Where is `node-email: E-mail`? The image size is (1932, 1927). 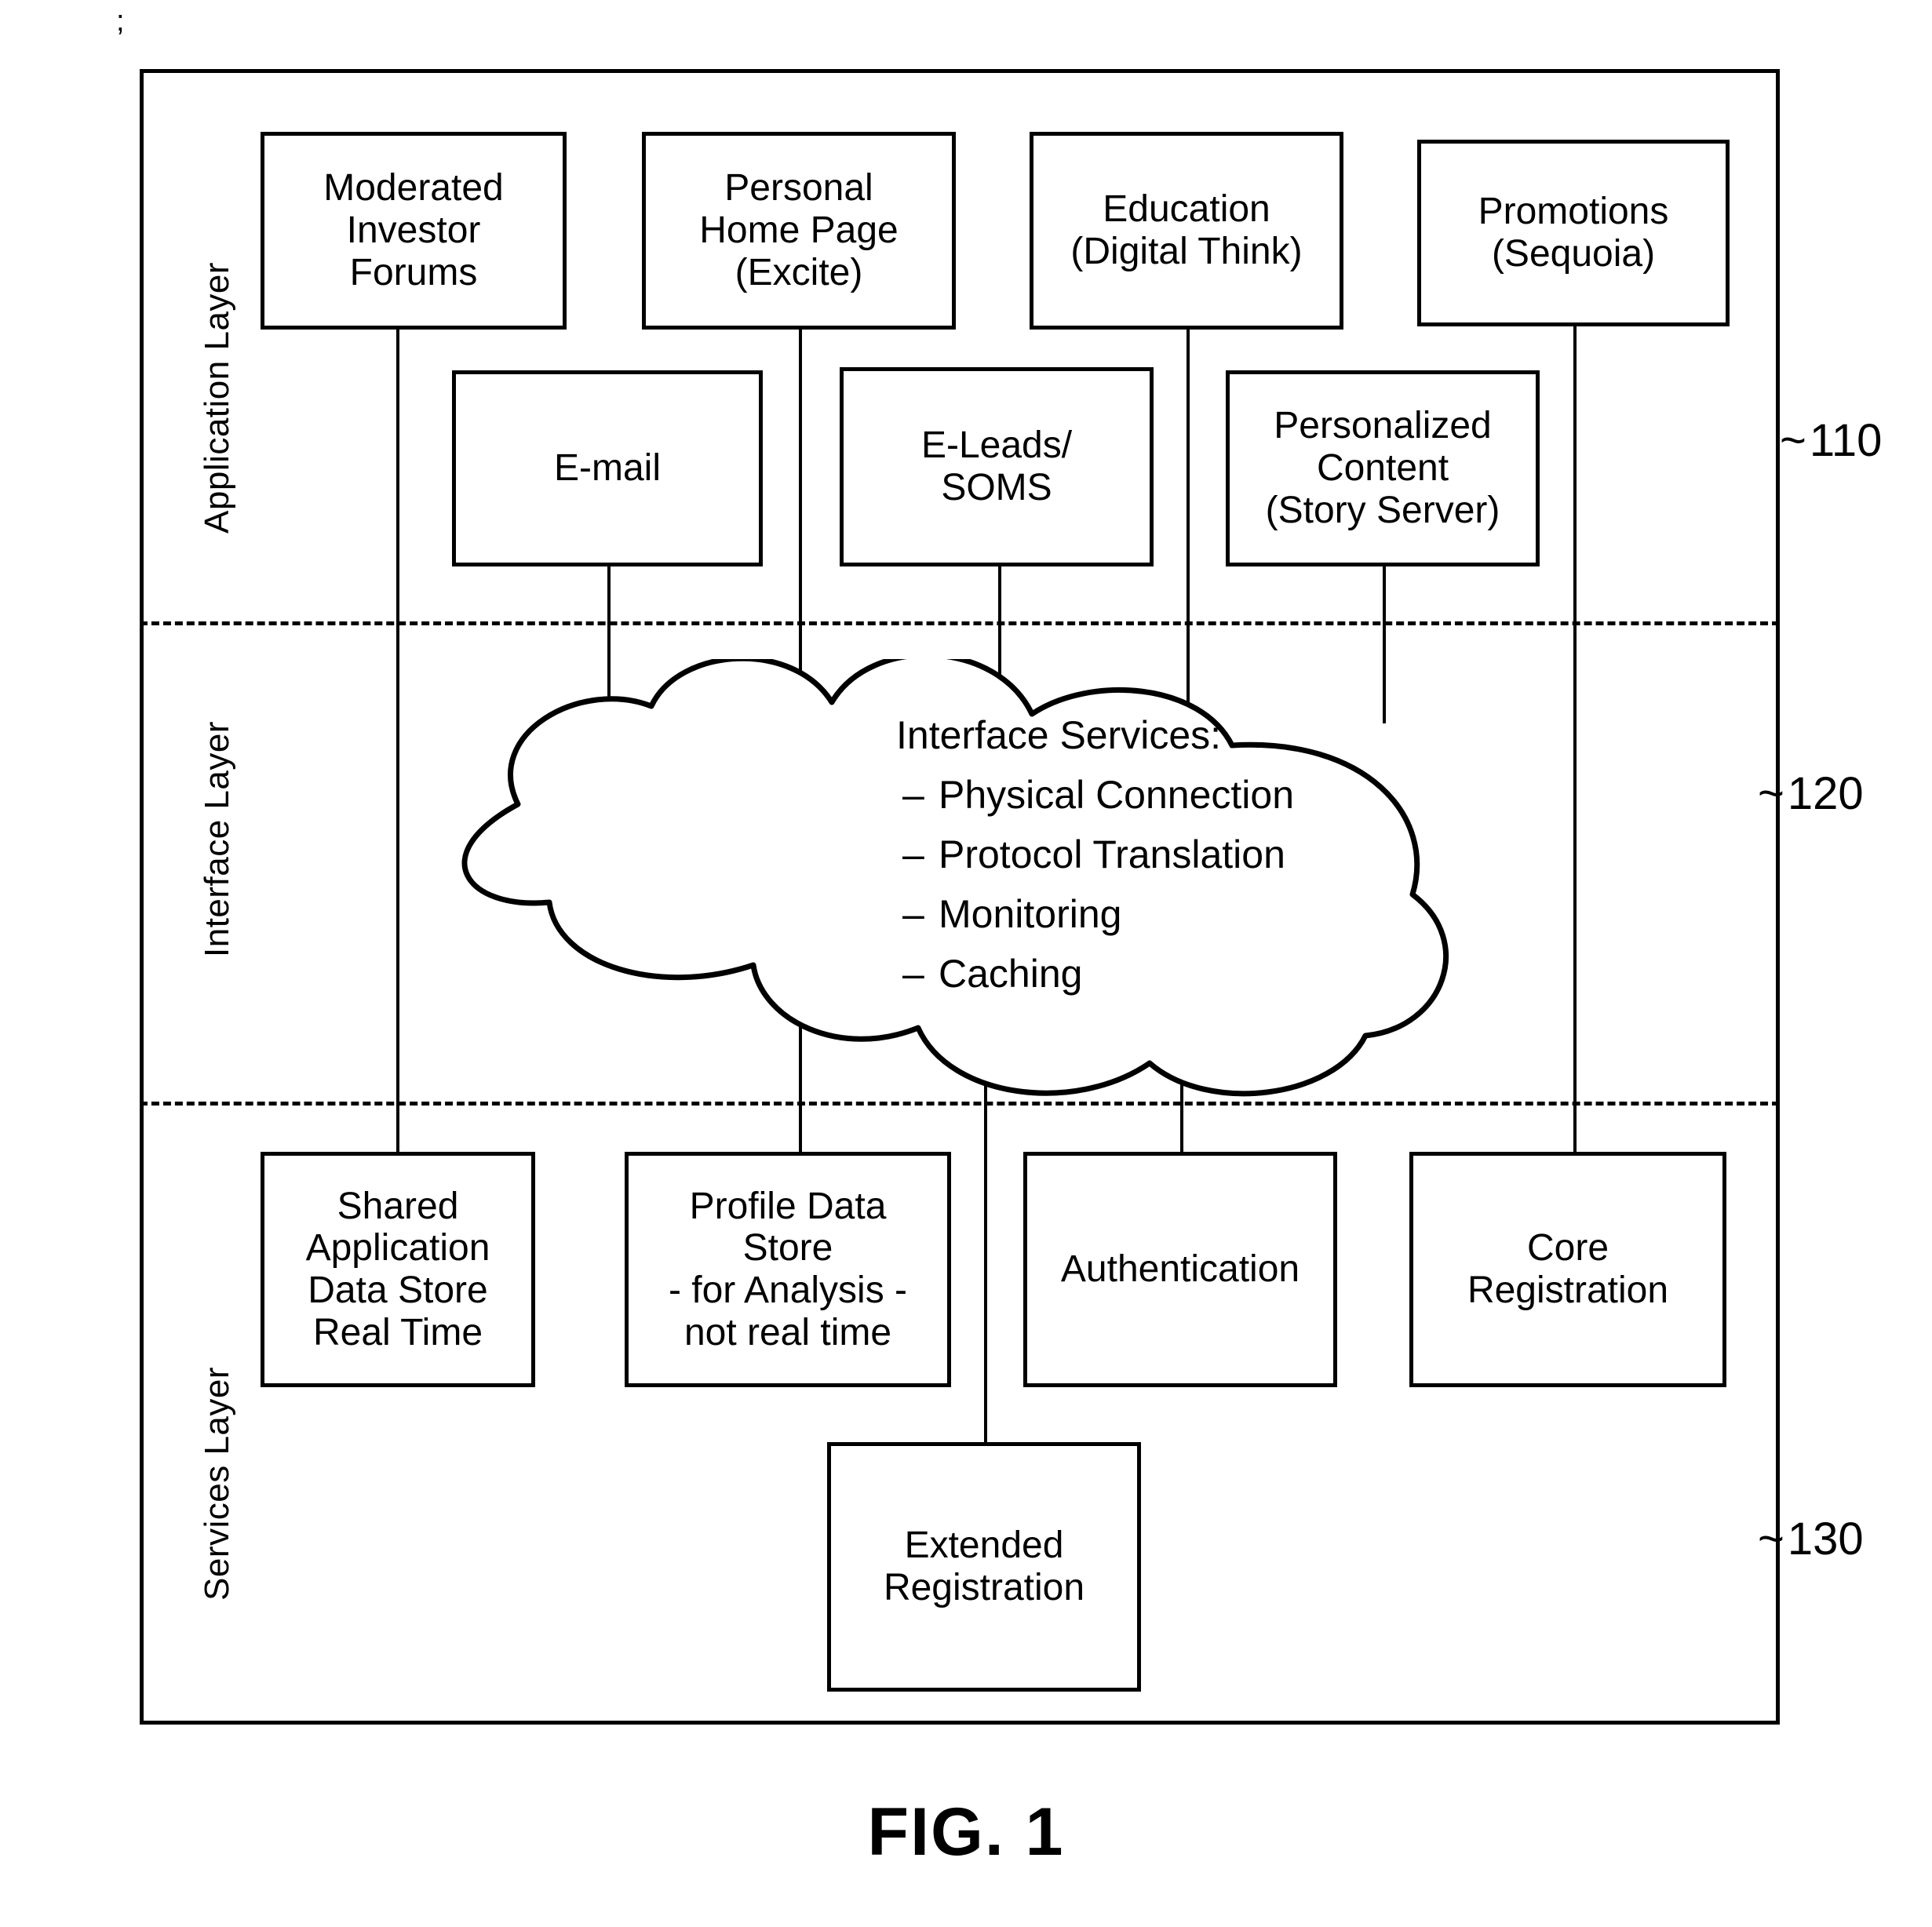 node-email: E-mail is located at coordinates (607, 468).